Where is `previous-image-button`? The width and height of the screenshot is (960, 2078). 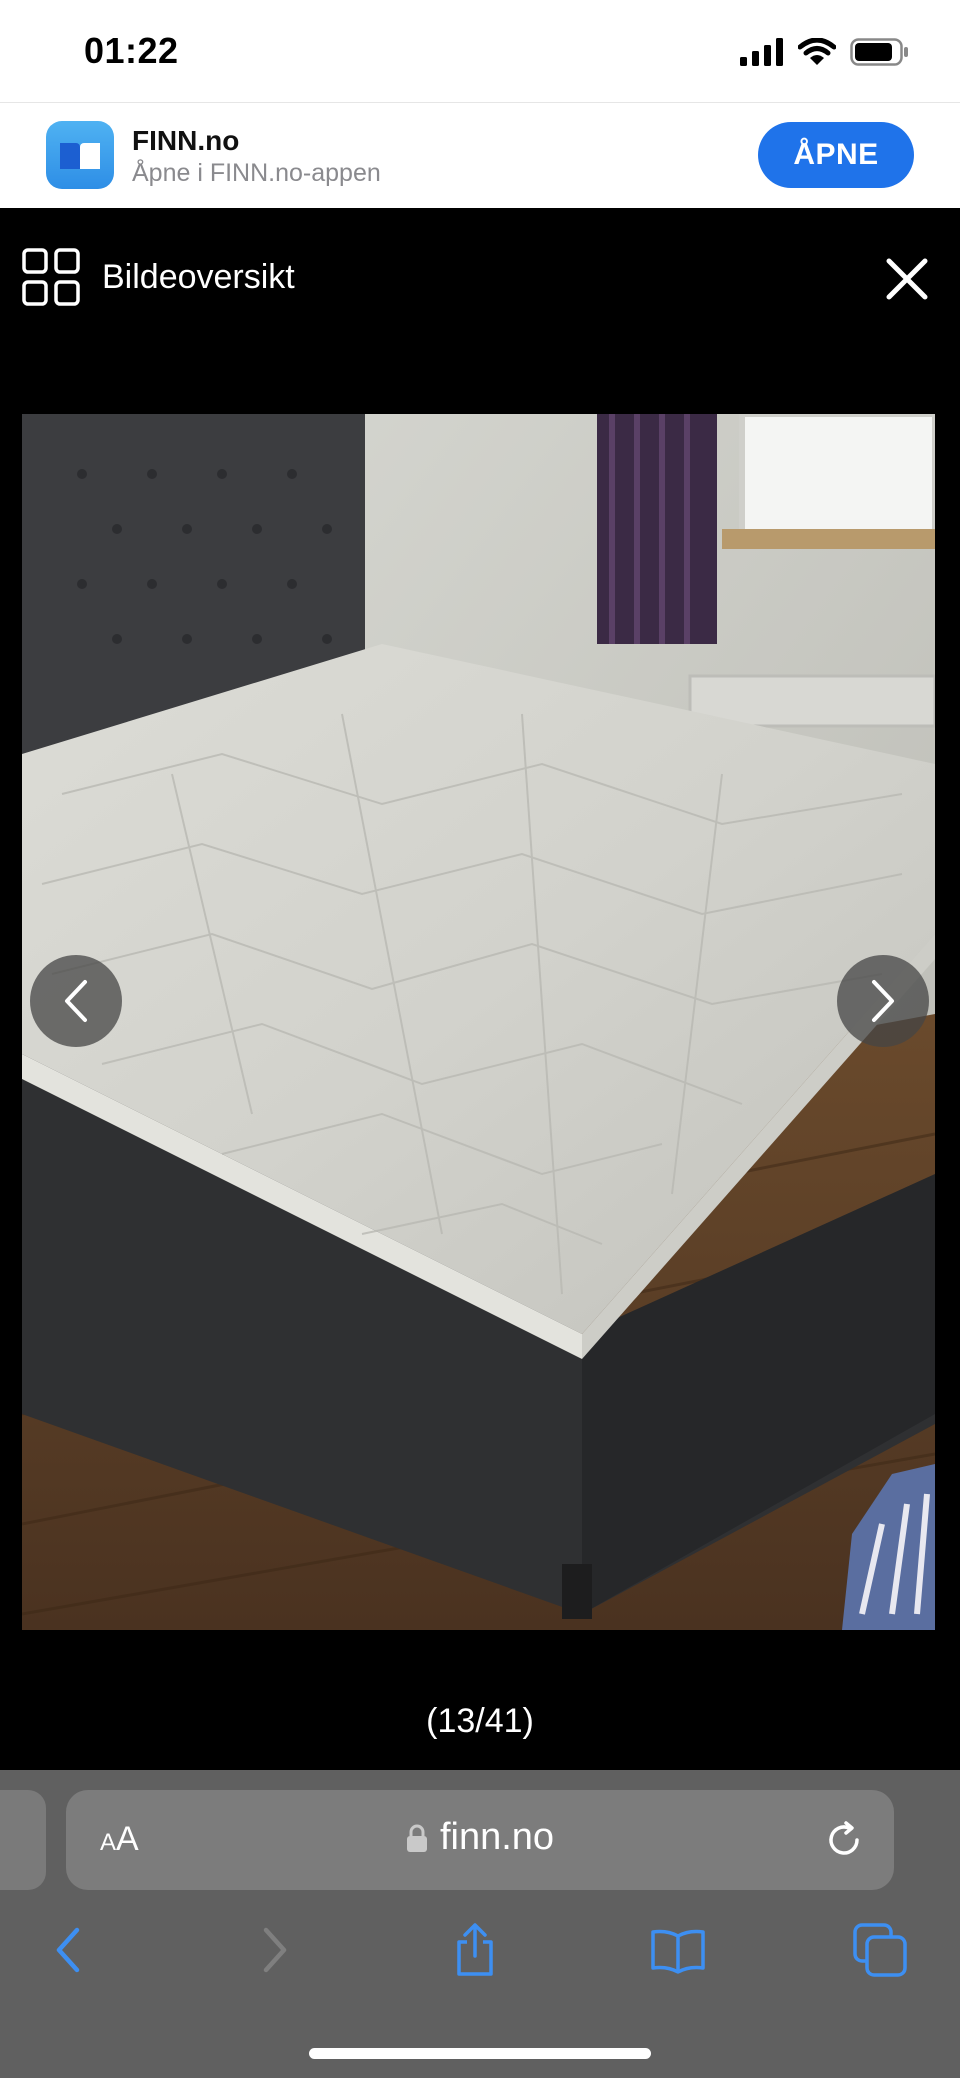
previous-image-button is located at coordinates (76, 1001).